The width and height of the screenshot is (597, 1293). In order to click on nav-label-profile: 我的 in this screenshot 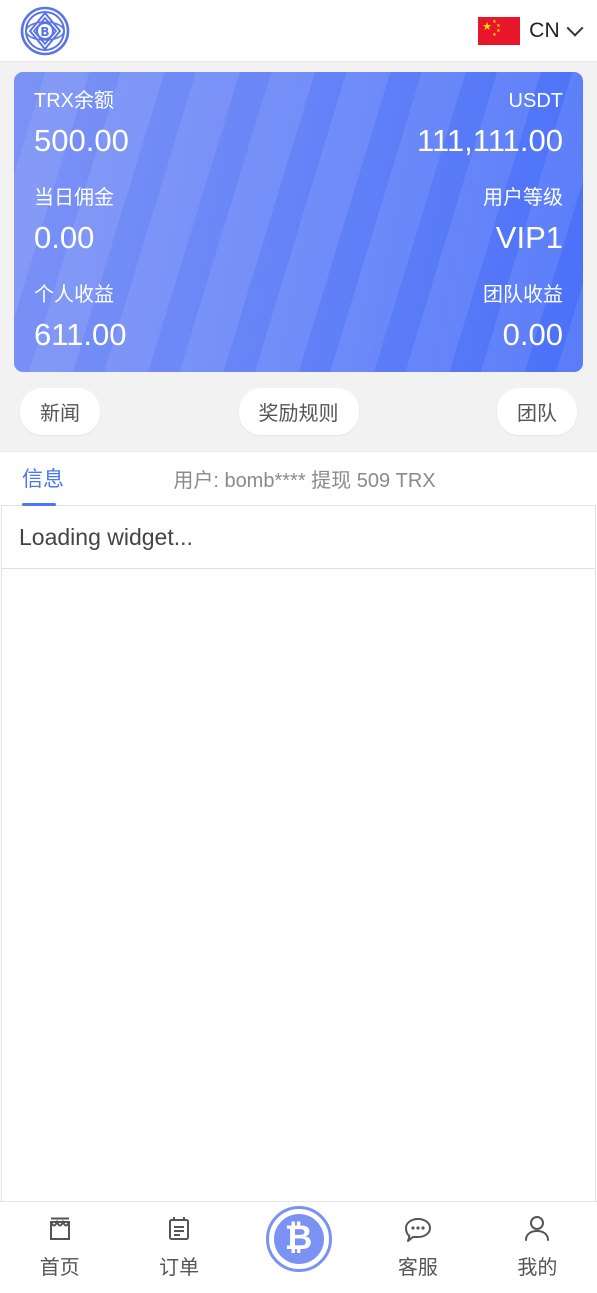, I will do `click(537, 1268)`.